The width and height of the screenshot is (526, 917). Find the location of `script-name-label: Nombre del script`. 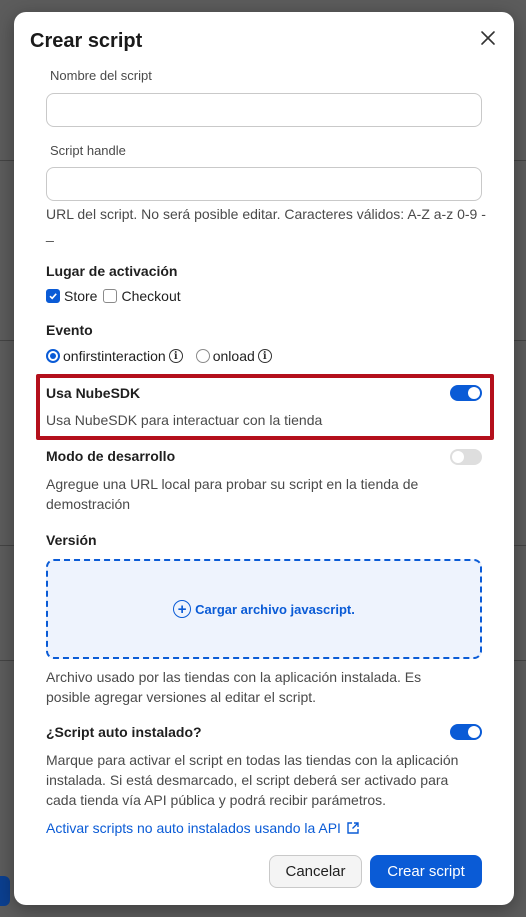

script-name-label: Nombre del script is located at coordinates (101, 75).